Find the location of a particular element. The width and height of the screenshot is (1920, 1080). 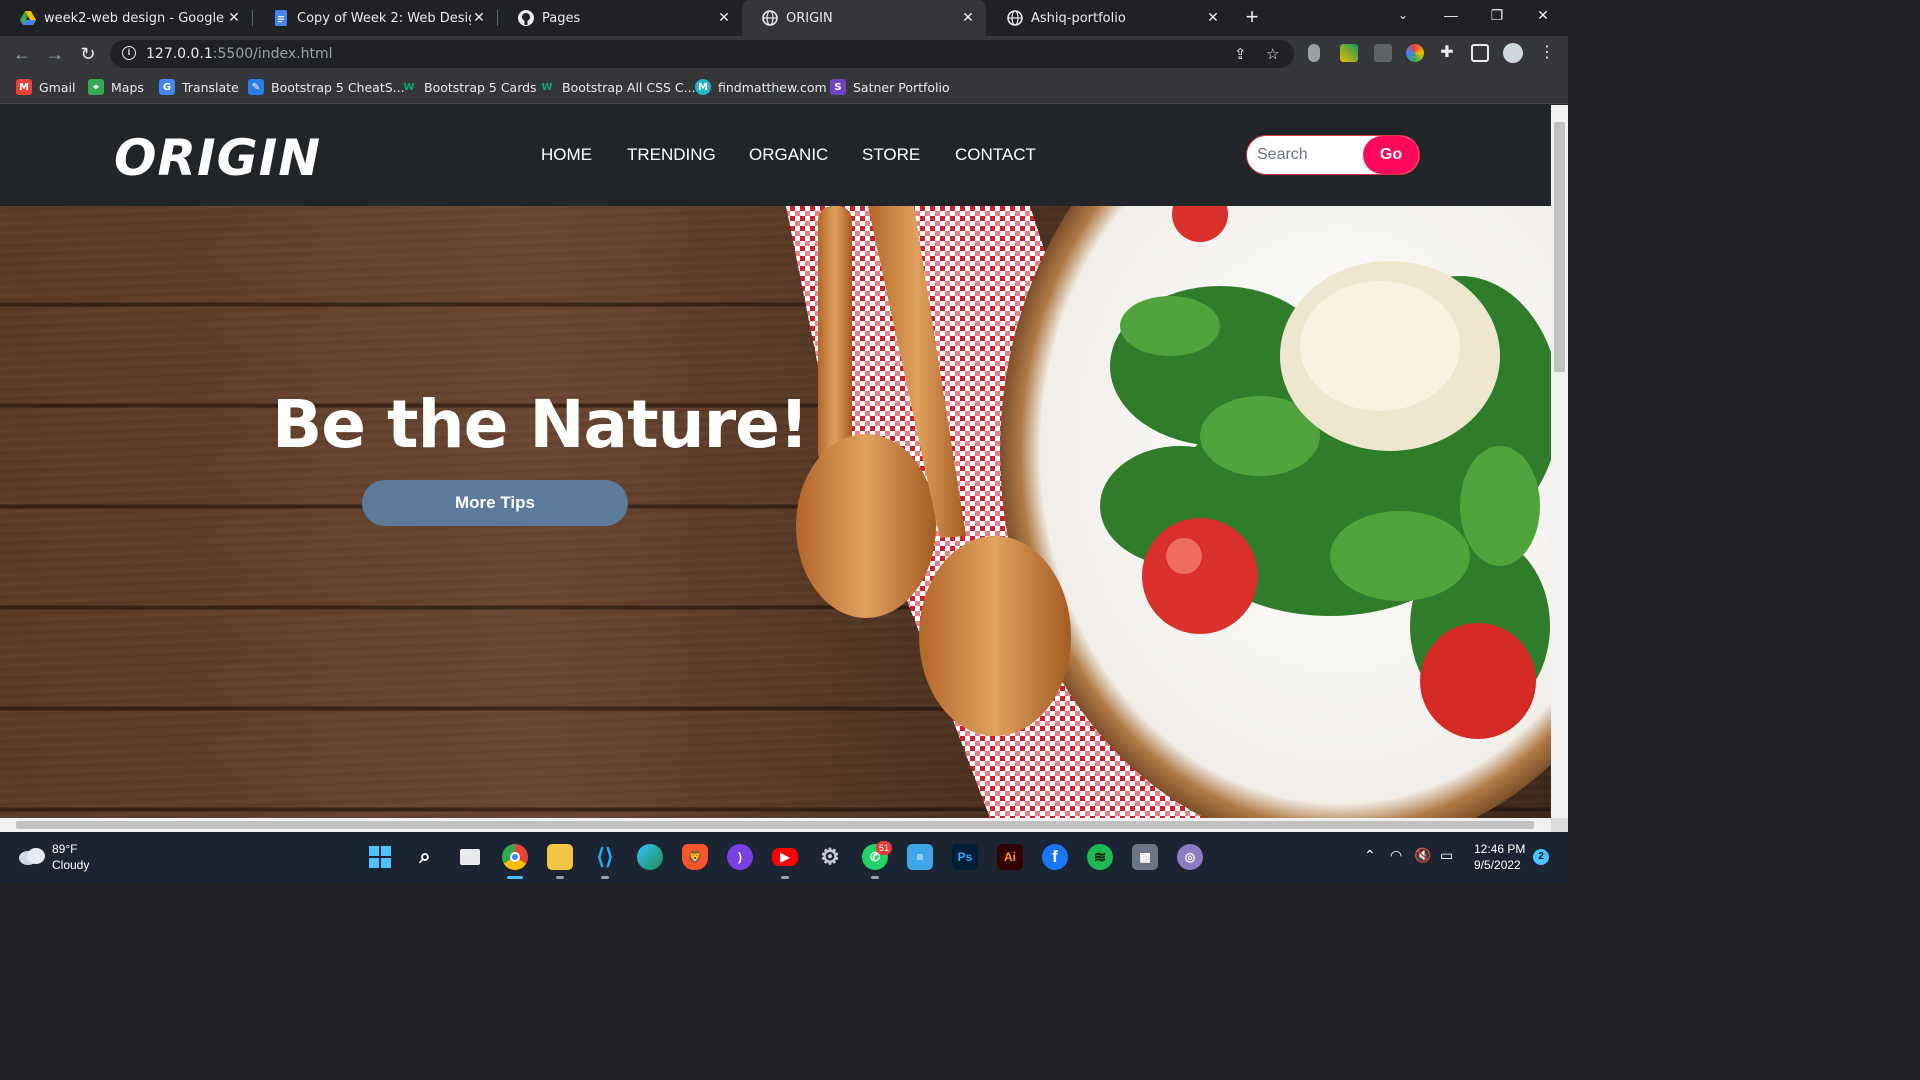

bookmark-translate: G Translate is located at coordinates (199, 87).